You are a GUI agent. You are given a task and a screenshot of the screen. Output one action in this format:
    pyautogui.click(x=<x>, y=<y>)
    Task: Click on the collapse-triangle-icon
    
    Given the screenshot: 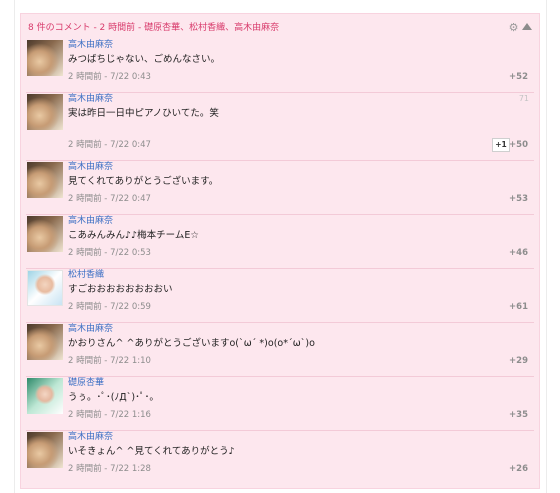 What is the action you would take?
    pyautogui.click(x=527, y=26)
    